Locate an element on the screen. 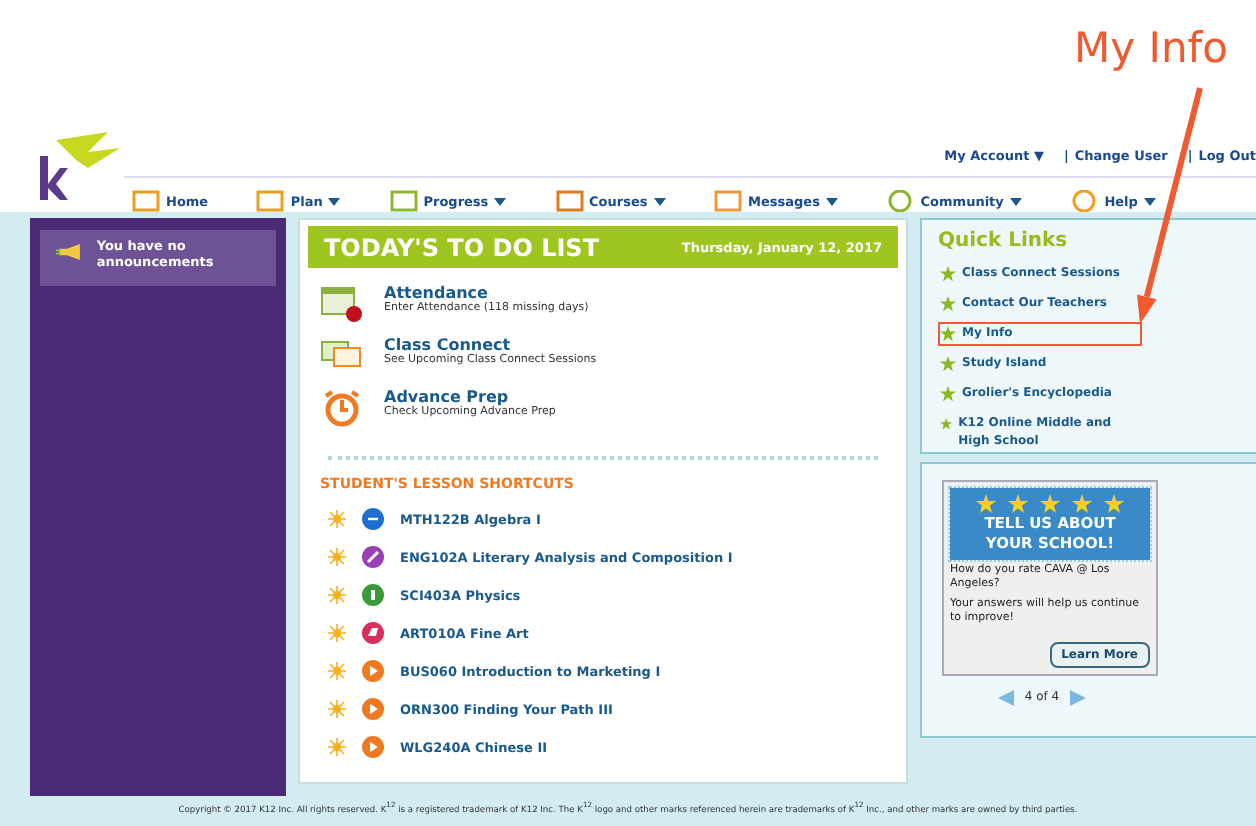 The width and height of the screenshot is (1256, 826). previous-icon is located at coordinates (1006, 697).